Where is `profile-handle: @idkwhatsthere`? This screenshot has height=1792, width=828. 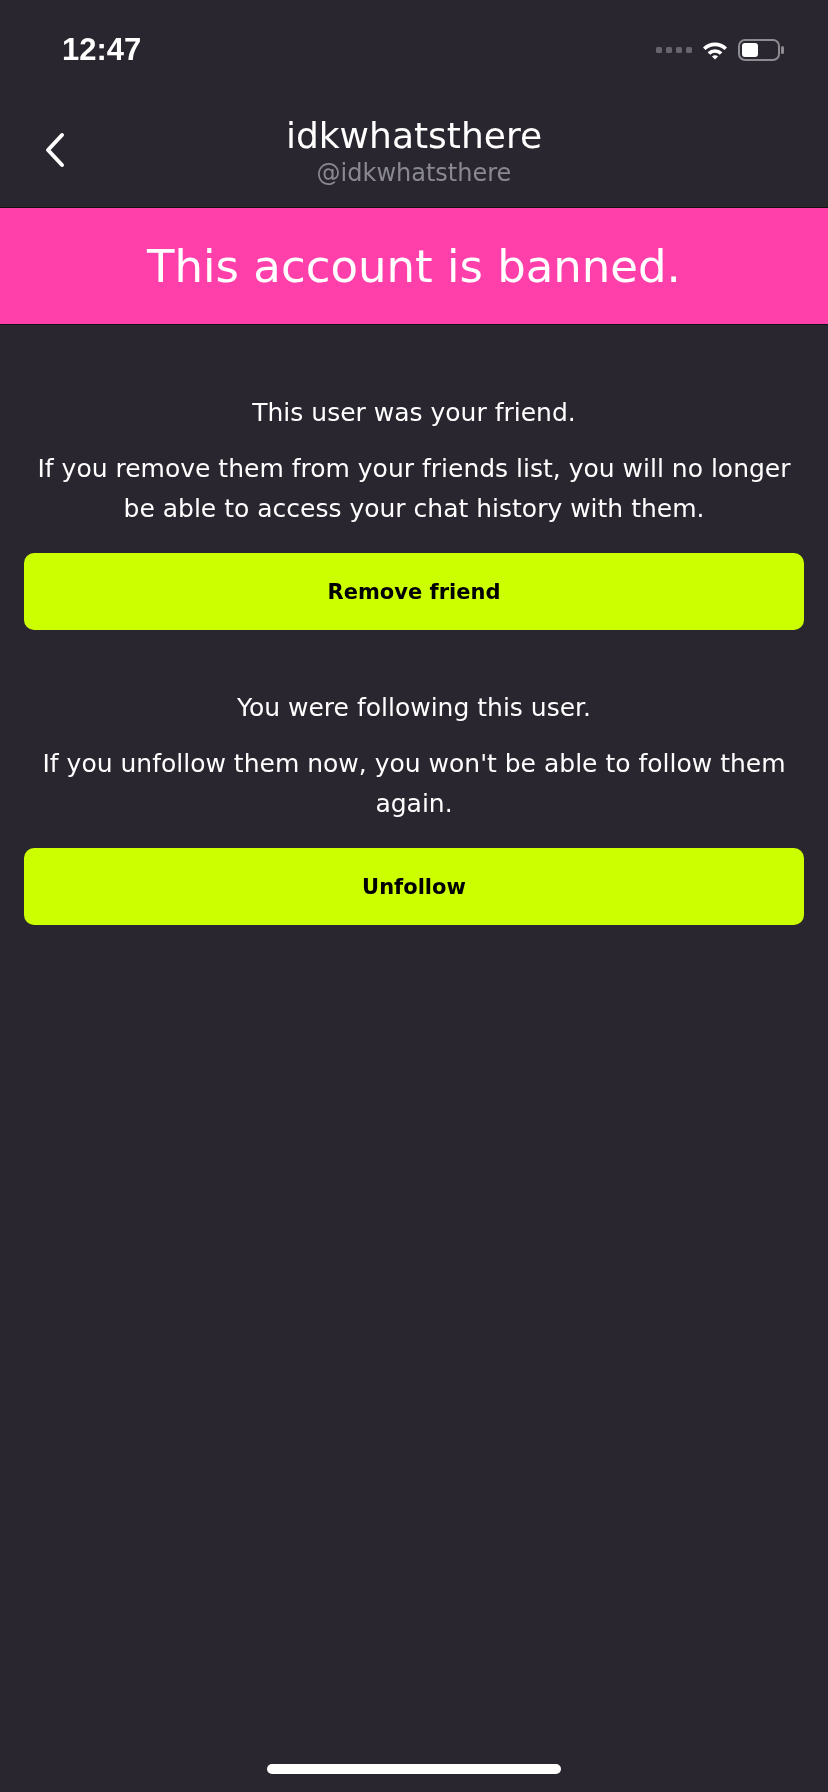
profile-handle: @idkwhatsthere is located at coordinates (414, 172).